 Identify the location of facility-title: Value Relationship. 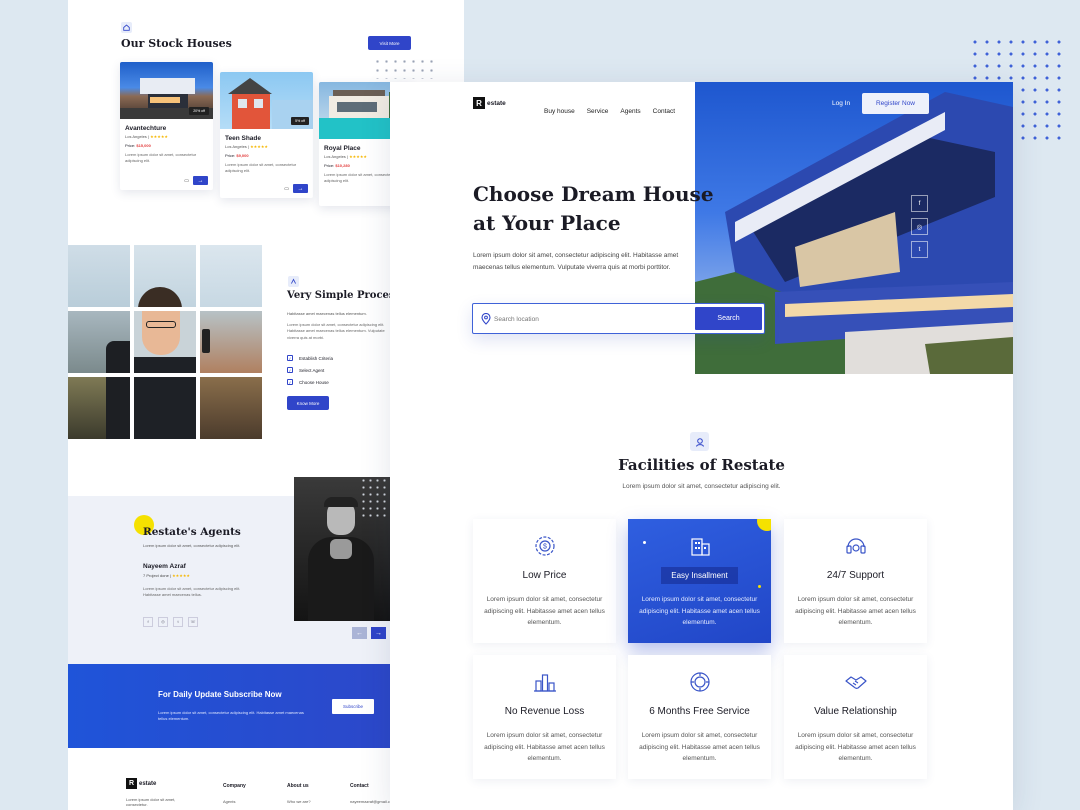
(855, 711).